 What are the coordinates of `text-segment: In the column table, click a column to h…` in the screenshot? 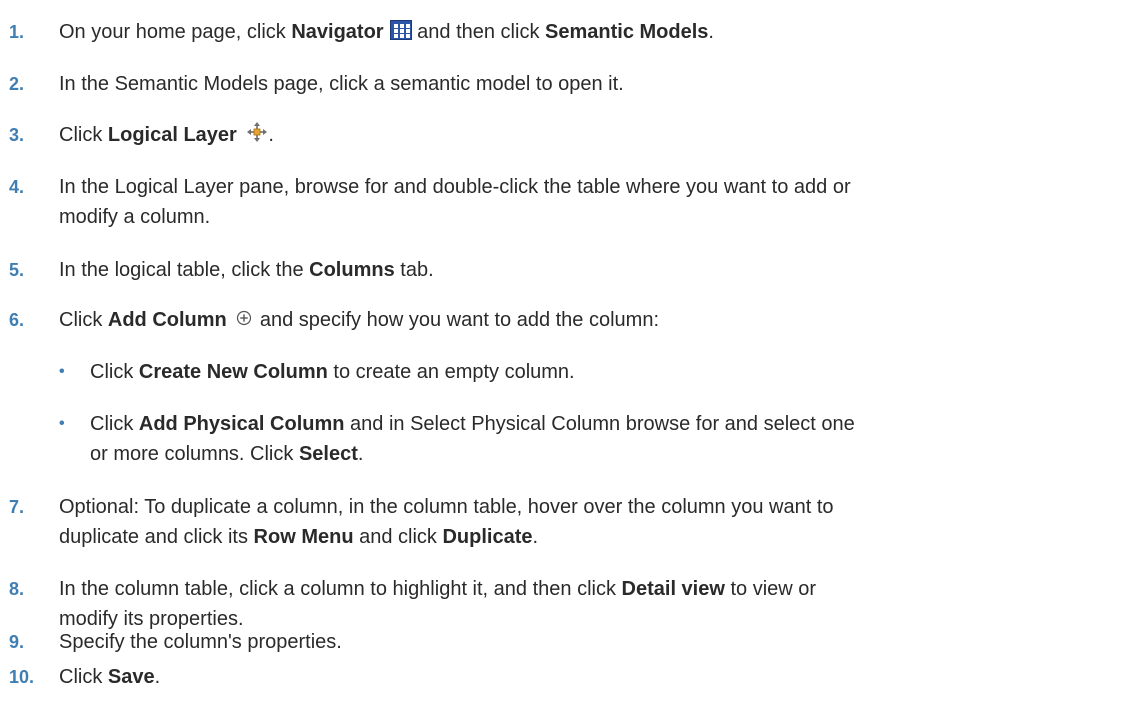 It's located at (340, 589).